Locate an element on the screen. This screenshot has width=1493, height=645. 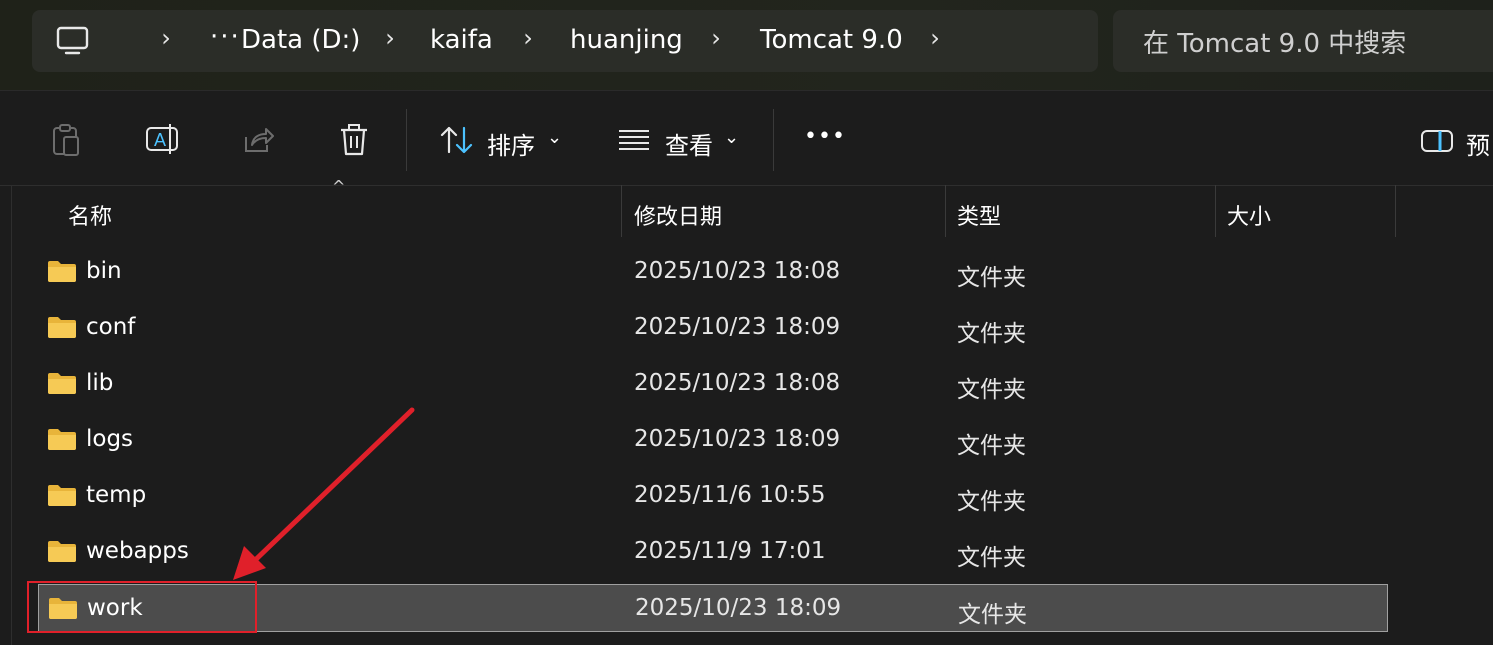
sort-icon is located at coordinates (457, 142).